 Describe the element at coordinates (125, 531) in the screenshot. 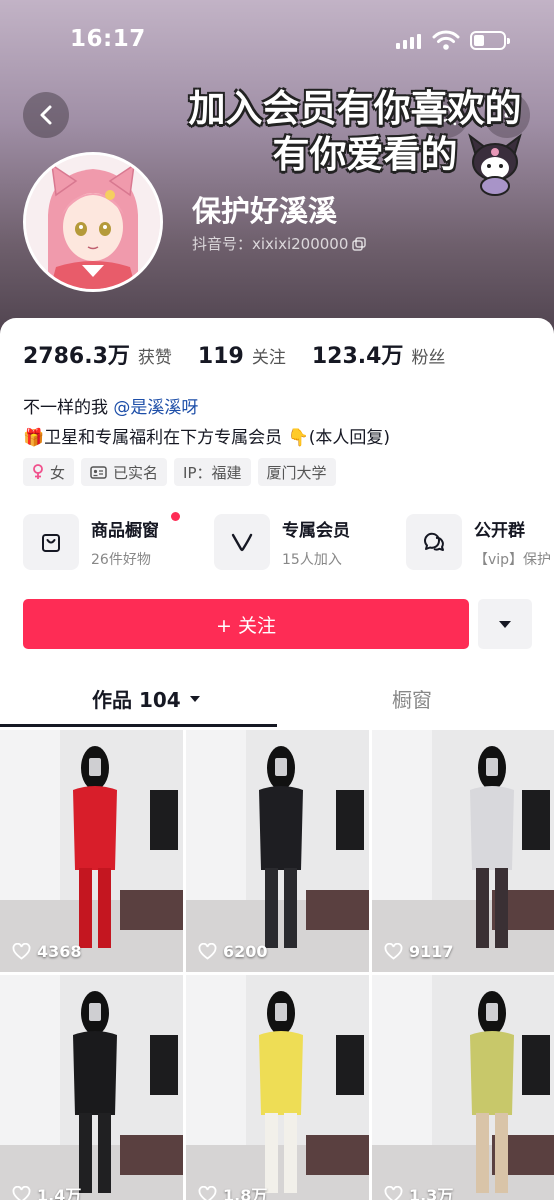

I see `feature-shop-title: 商品橱窗` at that location.